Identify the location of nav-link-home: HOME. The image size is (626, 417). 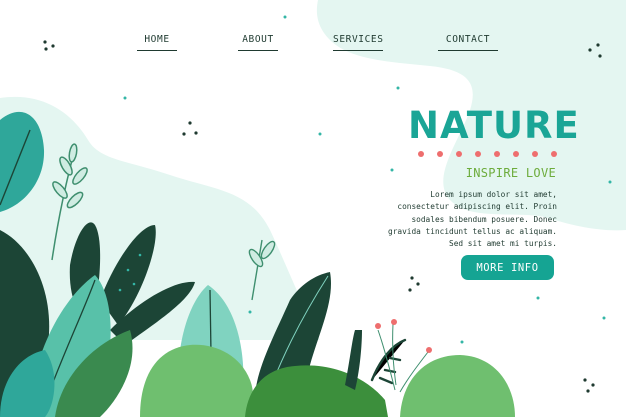
(157, 42).